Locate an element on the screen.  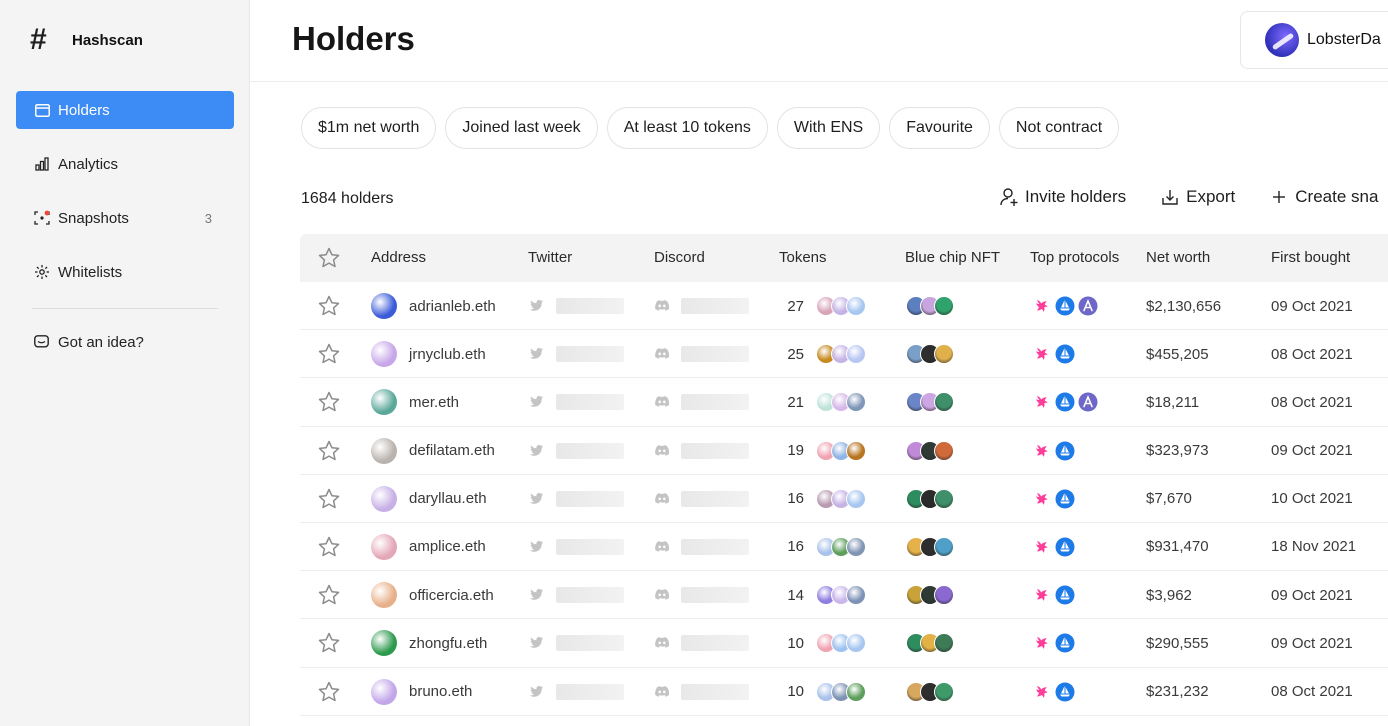
column-header-net-worth: Net worth is located at coordinates (1178, 257).